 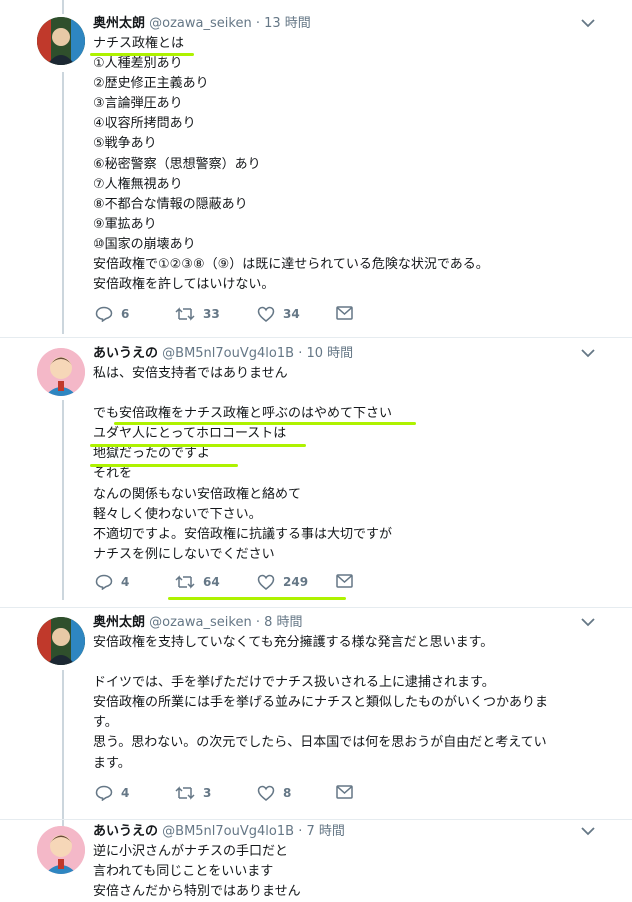 I want to click on retweet-button: 64, so click(x=197, y=582).